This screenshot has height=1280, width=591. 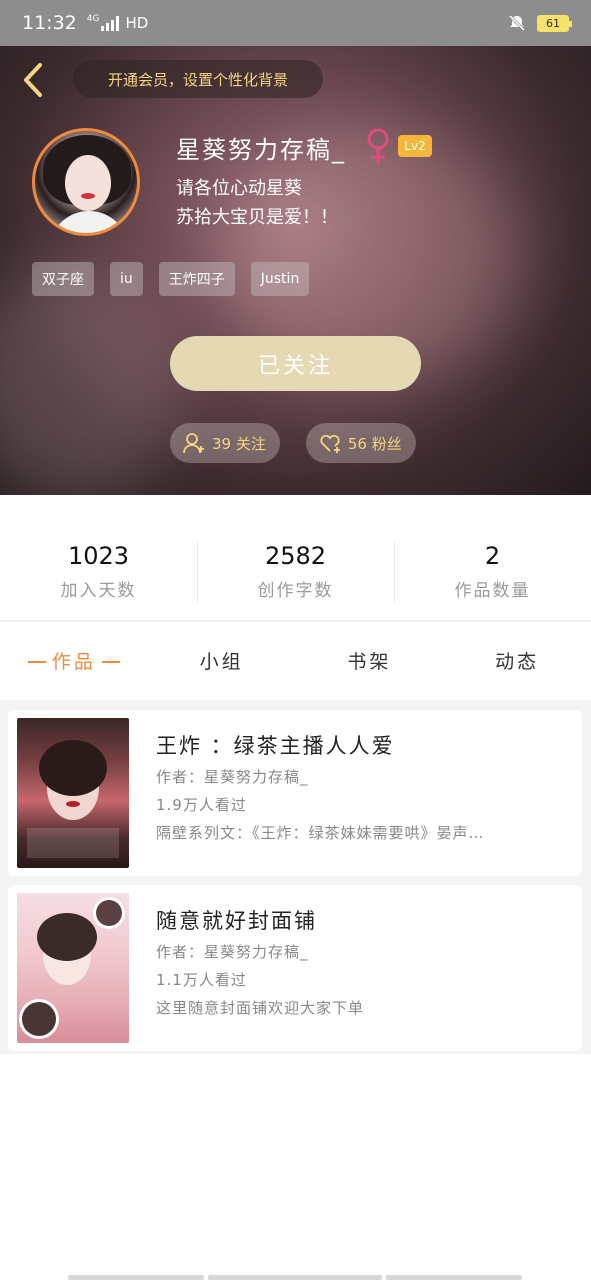 I want to click on vip-background-prompt: 开通会员，设置个性化背景, so click(x=198, y=79).